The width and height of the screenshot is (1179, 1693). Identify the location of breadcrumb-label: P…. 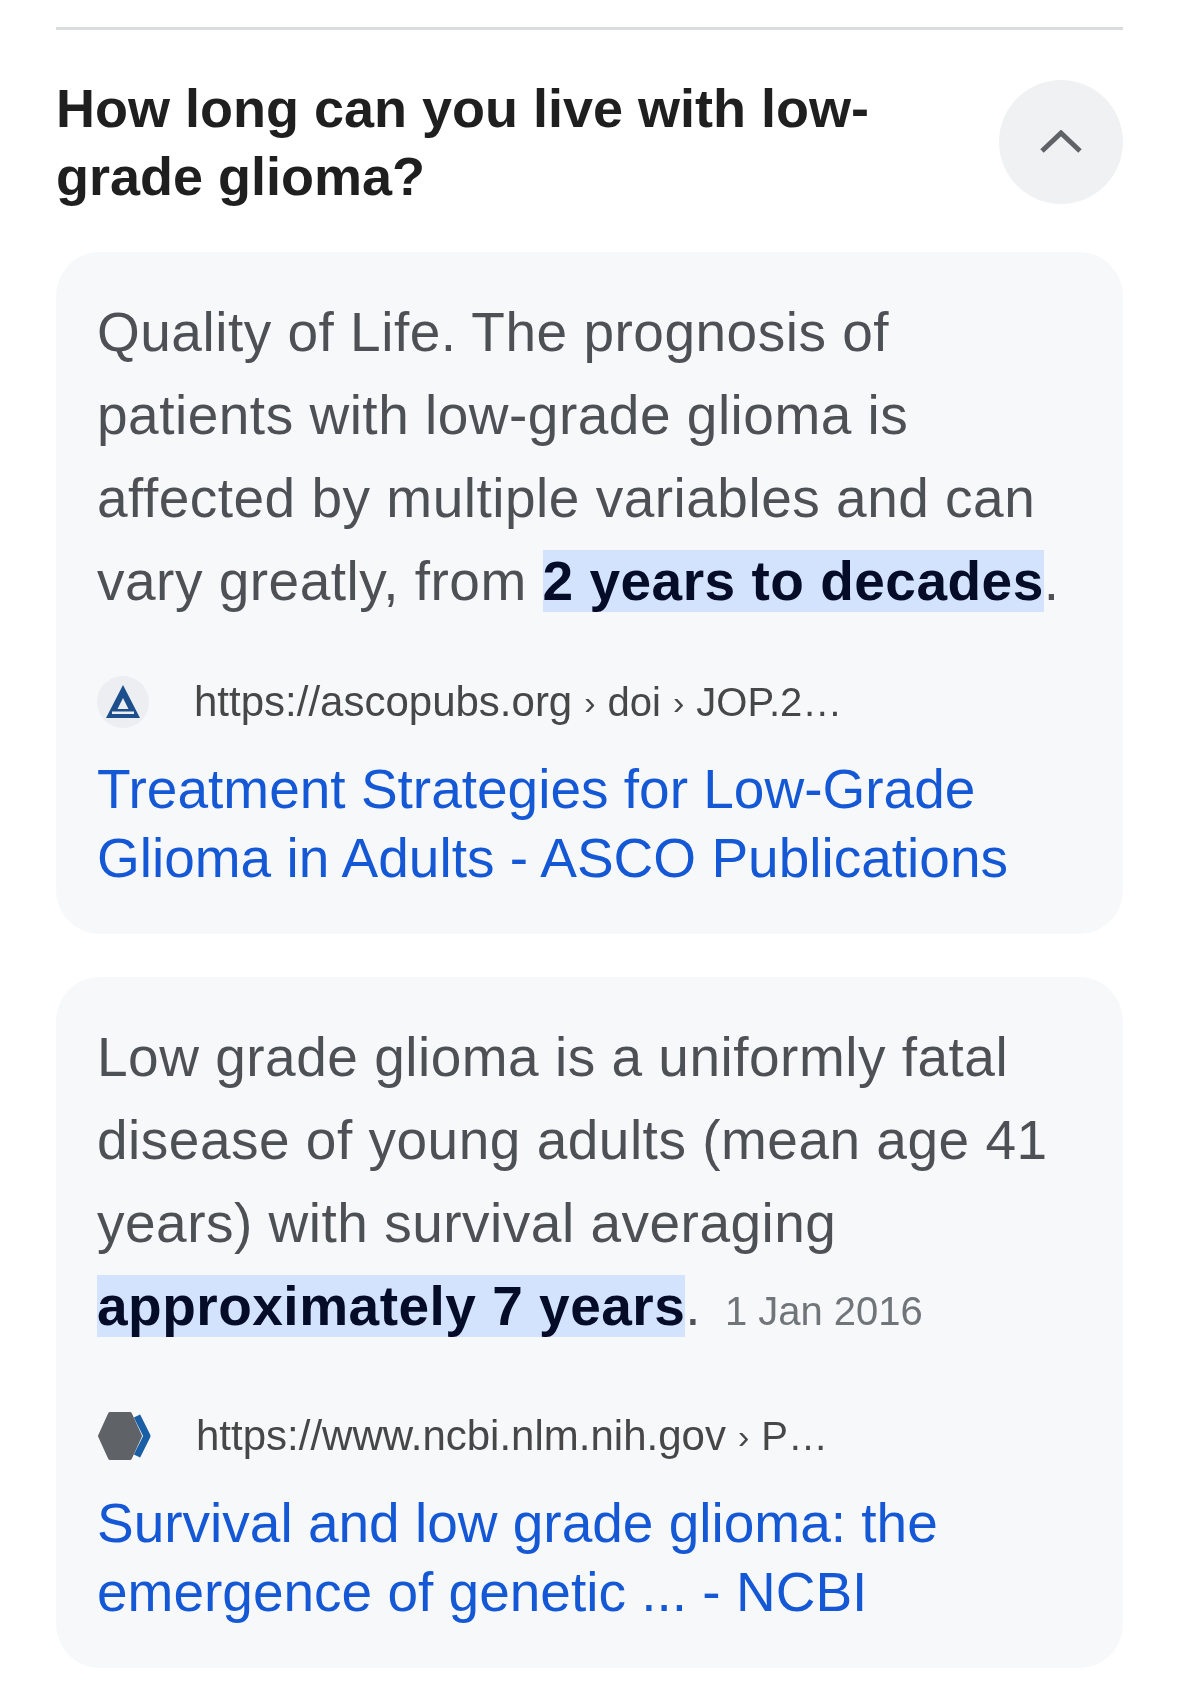
(794, 1436).